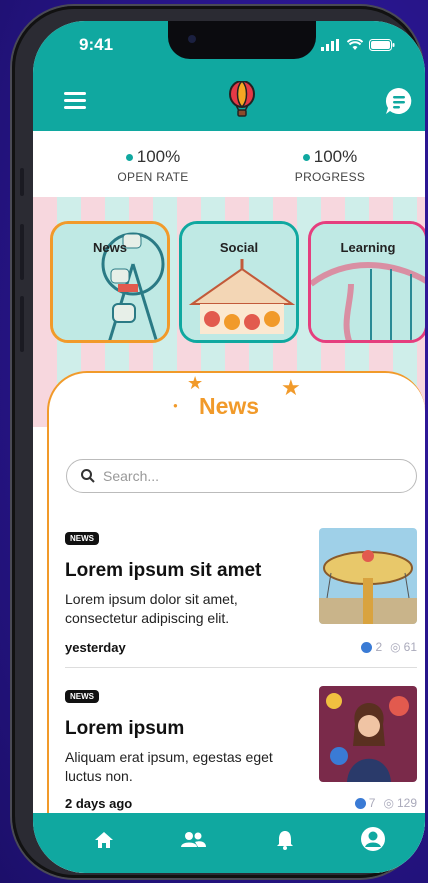 The image size is (428, 883). I want to click on search-icon, so click(88, 476).